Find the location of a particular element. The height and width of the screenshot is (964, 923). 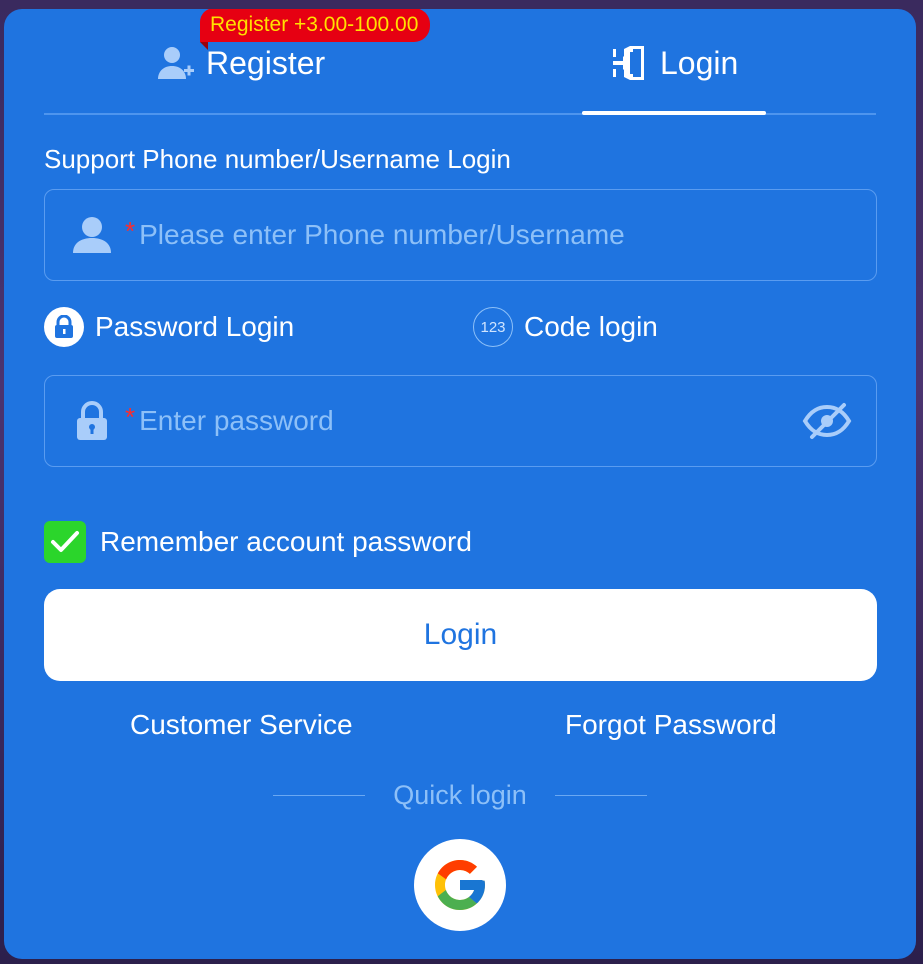

auth-tabs: Register Login is located at coordinates (460, 62).